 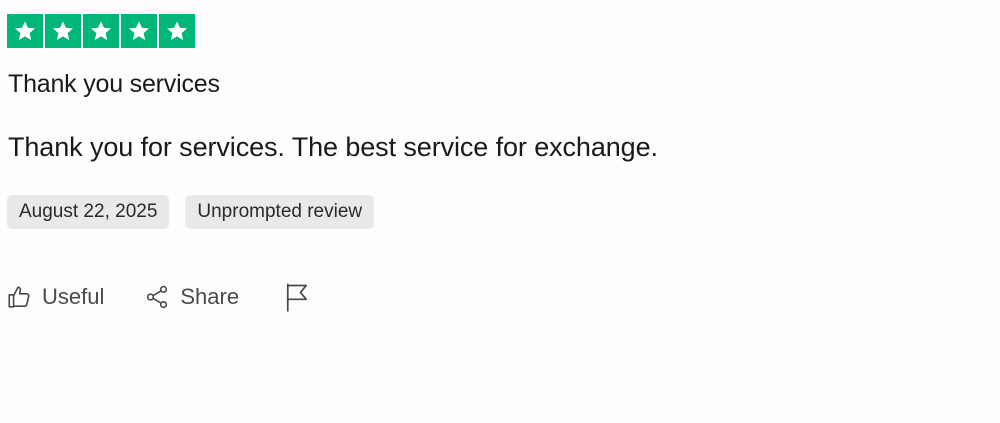 What do you see at coordinates (210, 296) in the screenshot?
I see `share-label: Share` at bounding box center [210, 296].